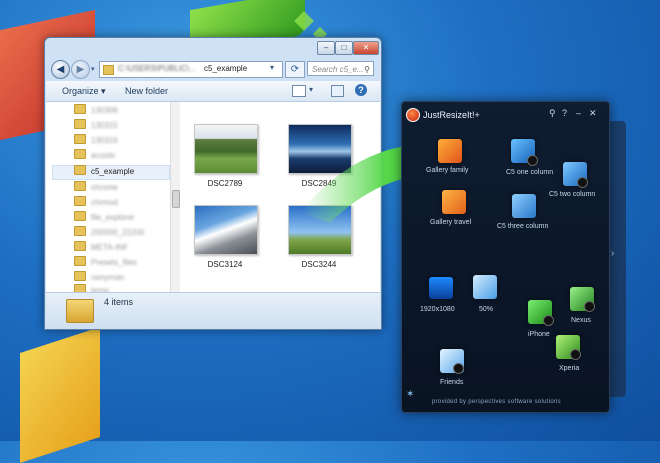  What do you see at coordinates (410, 394) in the screenshot?
I see `footer-logo-icon: ✶` at bounding box center [410, 394].